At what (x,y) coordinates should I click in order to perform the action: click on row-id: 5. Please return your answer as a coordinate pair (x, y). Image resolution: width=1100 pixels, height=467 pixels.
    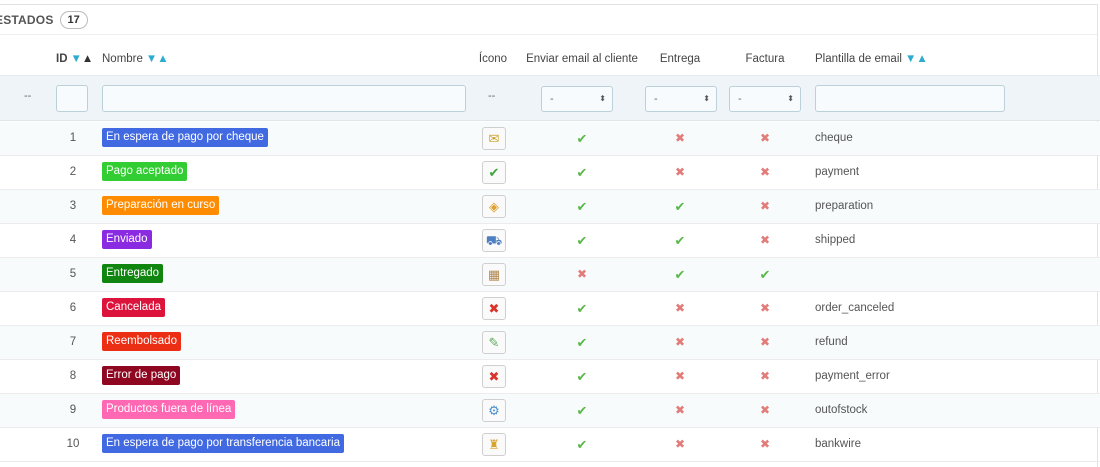
    Looking at the image, I should click on (73, 274).